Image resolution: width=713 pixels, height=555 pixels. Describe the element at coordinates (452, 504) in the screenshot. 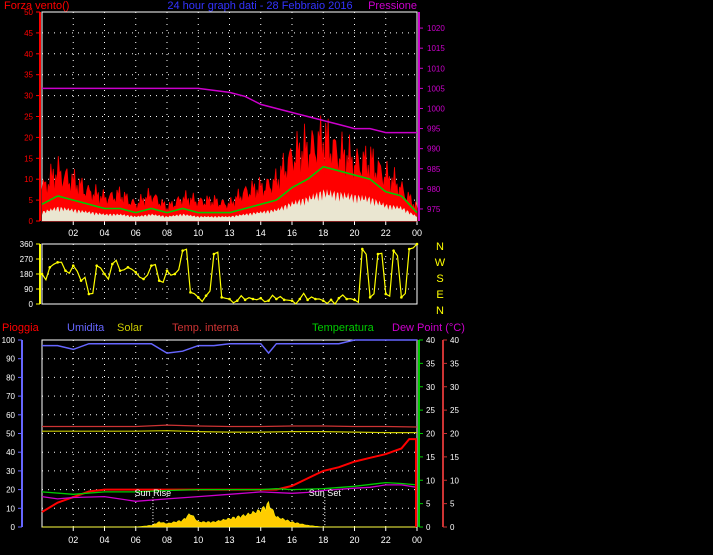

I see `panel3-right-tick-label-red: 5` at that location.